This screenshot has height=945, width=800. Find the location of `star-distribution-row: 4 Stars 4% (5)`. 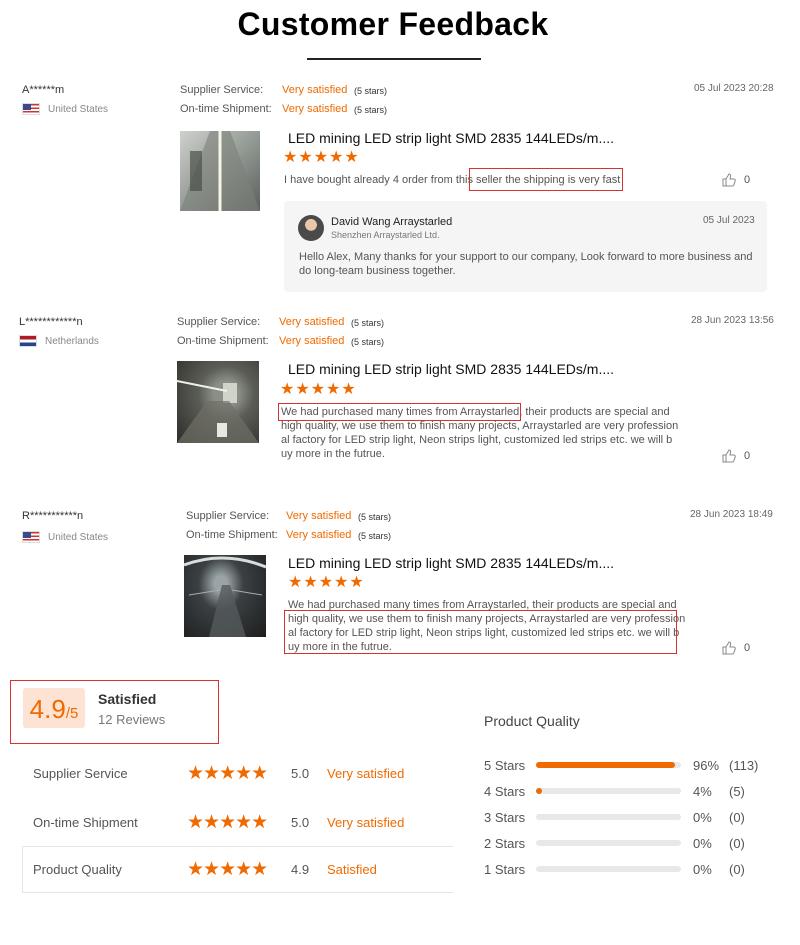

star-distribution-row: 4 Stars 4% (5) is located at coordinates (626, 791).